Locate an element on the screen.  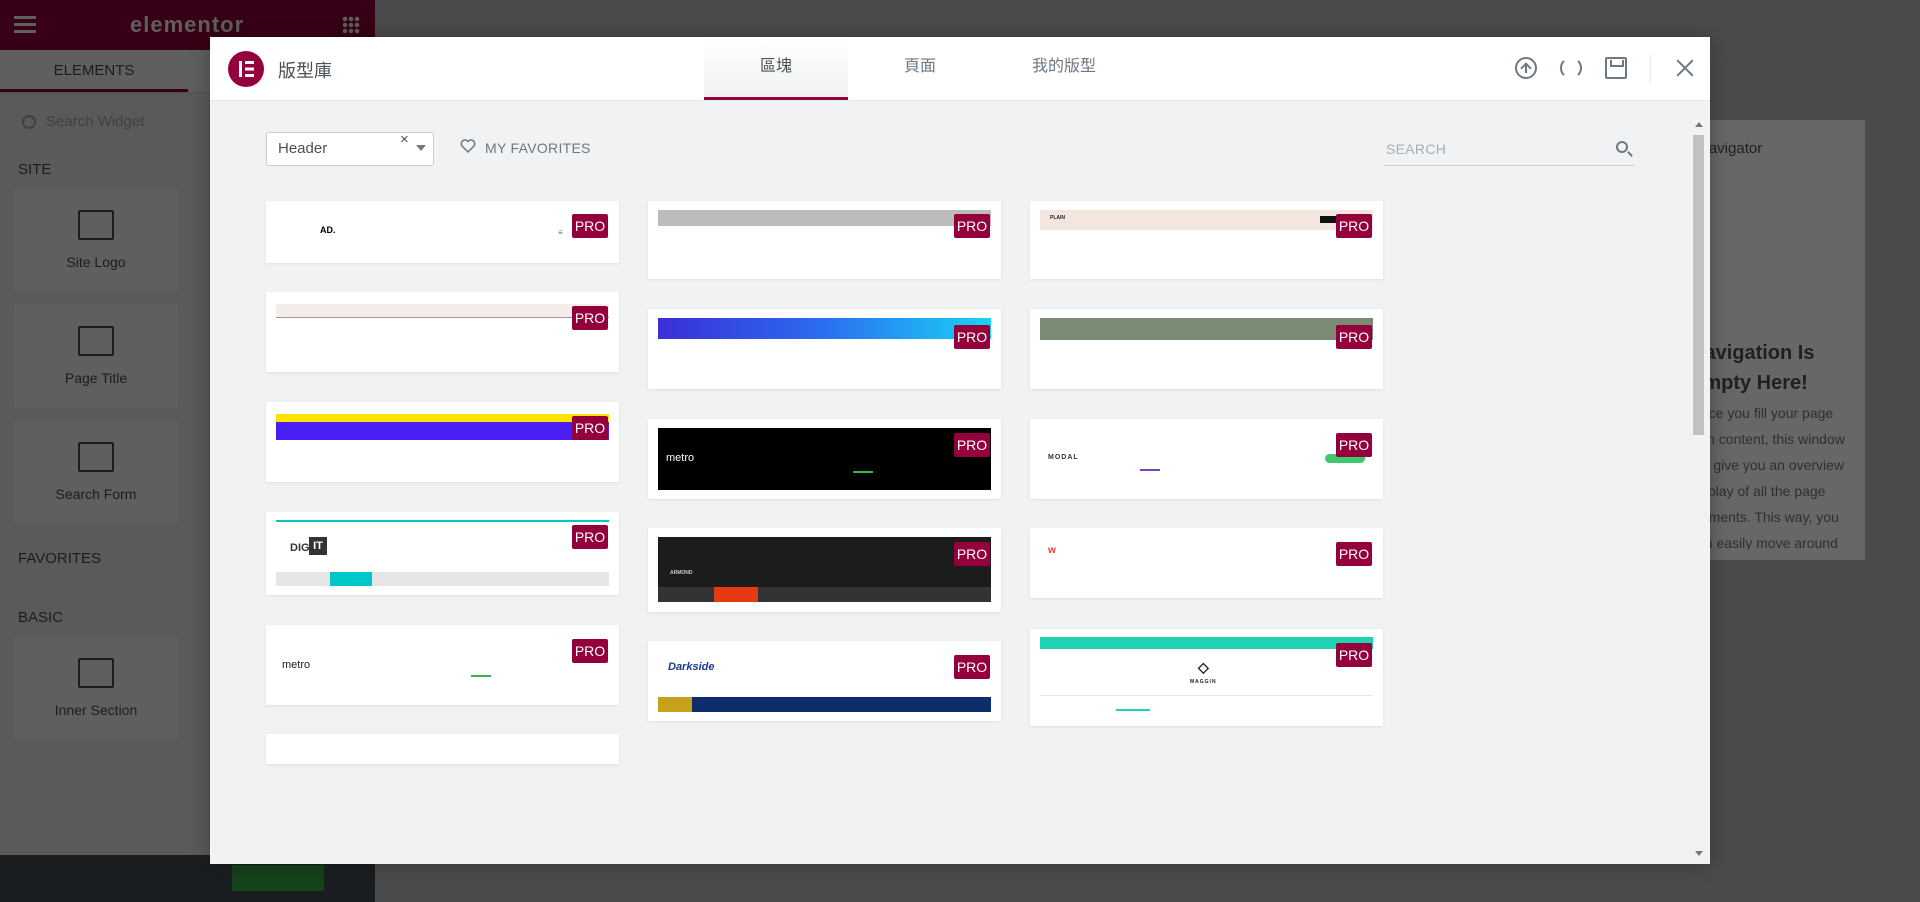
thumb-text: AD. is located at coordinates (328, 230).